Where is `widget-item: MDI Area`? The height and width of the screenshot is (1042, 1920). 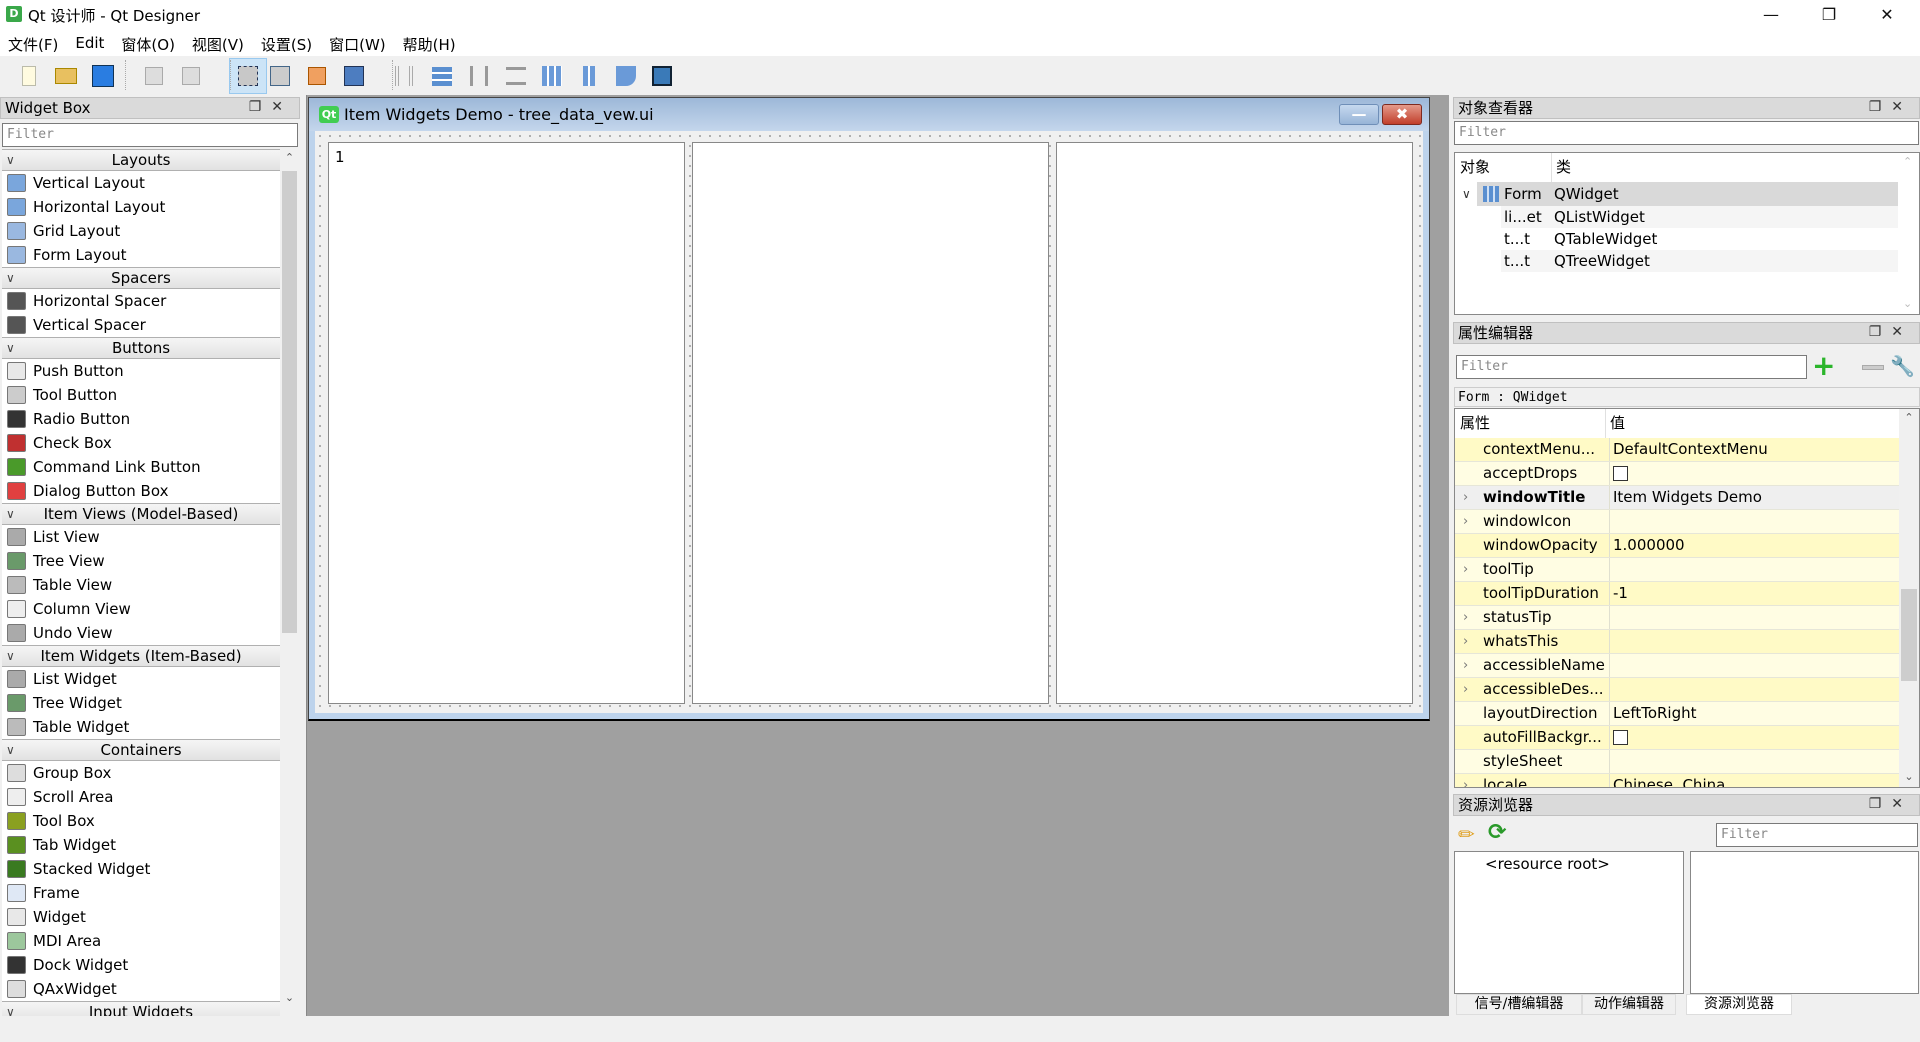 widget-item: MDI Area is located at coordinates (141, 941).